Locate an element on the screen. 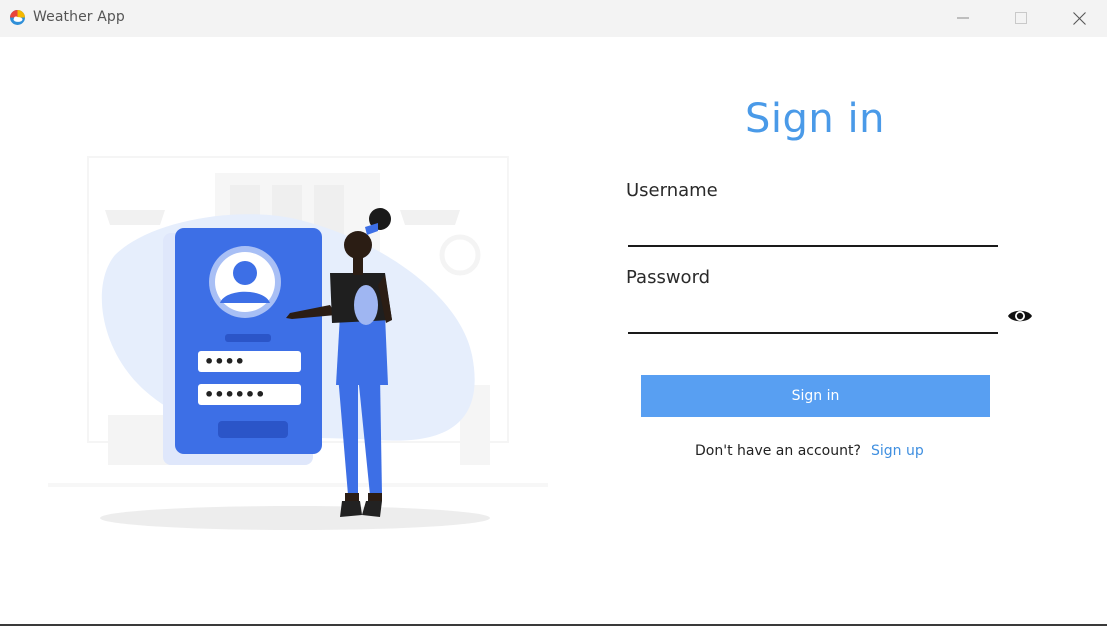 Image resolution: width=1107 pixels, height=626 pixels. sign-up-link: Sign up is located at coordinates (897, 451).